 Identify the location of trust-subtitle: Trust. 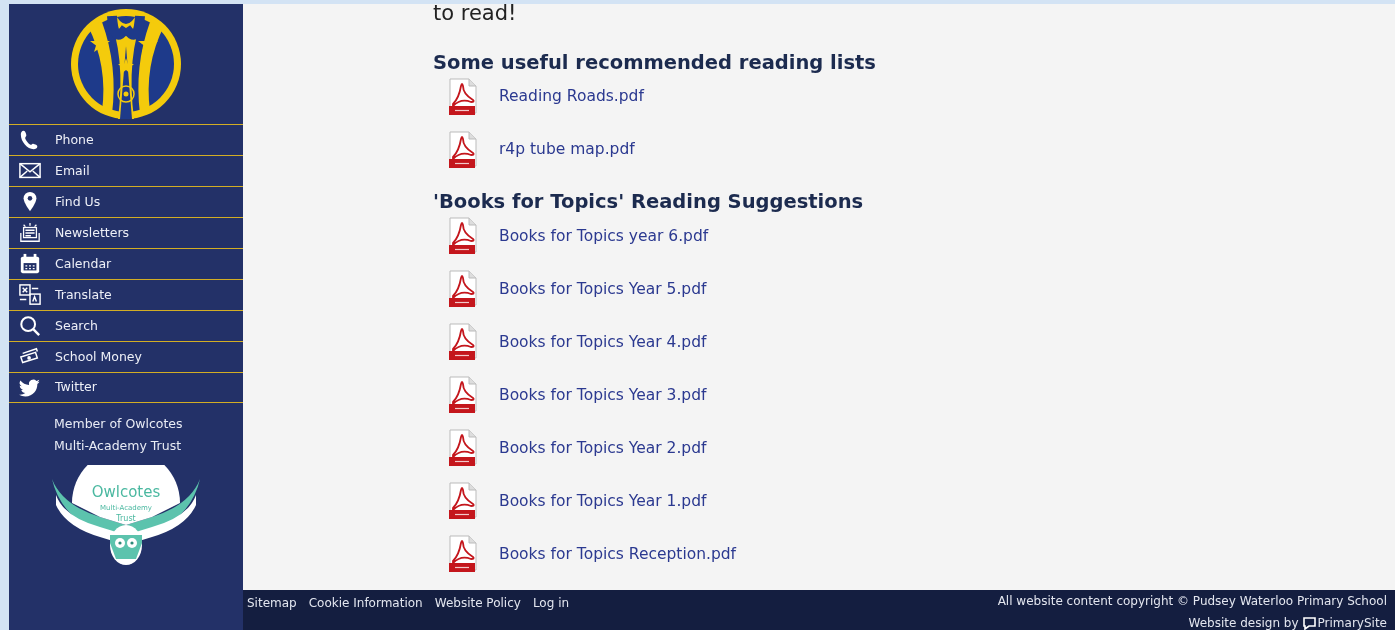
(126, 518).